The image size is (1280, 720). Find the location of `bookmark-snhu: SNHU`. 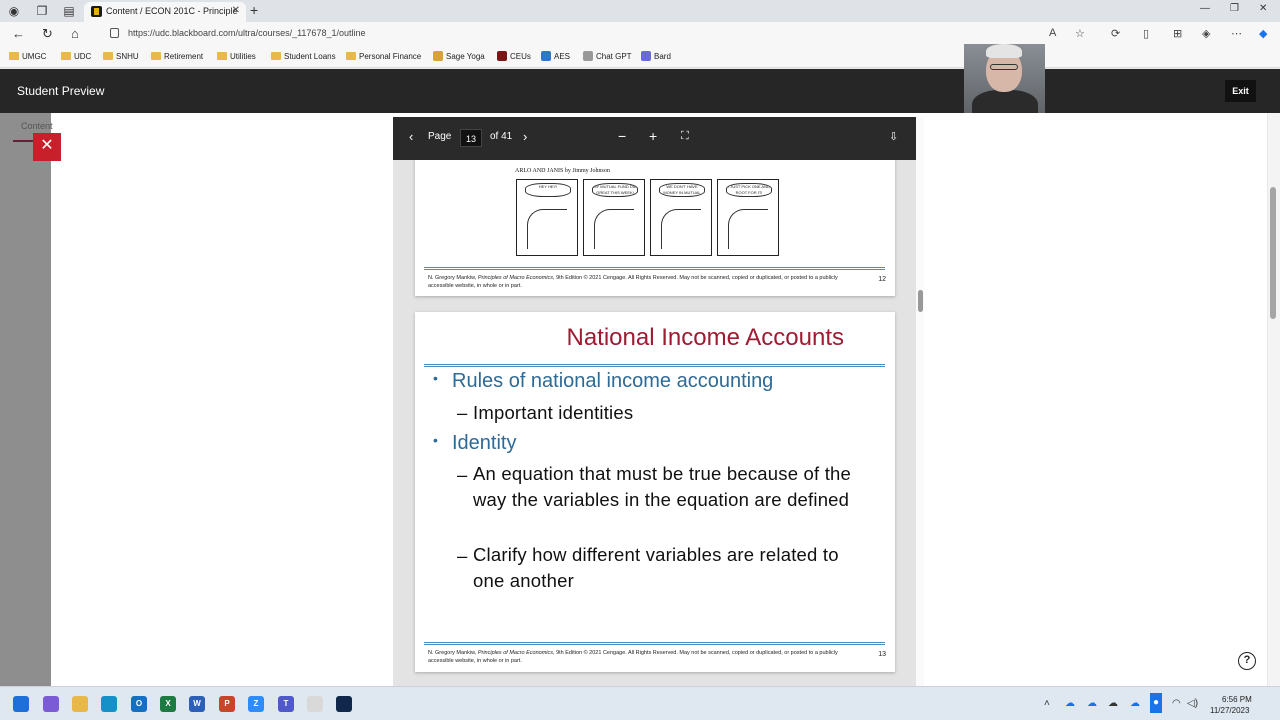

bookmark-snhu: SNHU is located at coordinates (121, 56).